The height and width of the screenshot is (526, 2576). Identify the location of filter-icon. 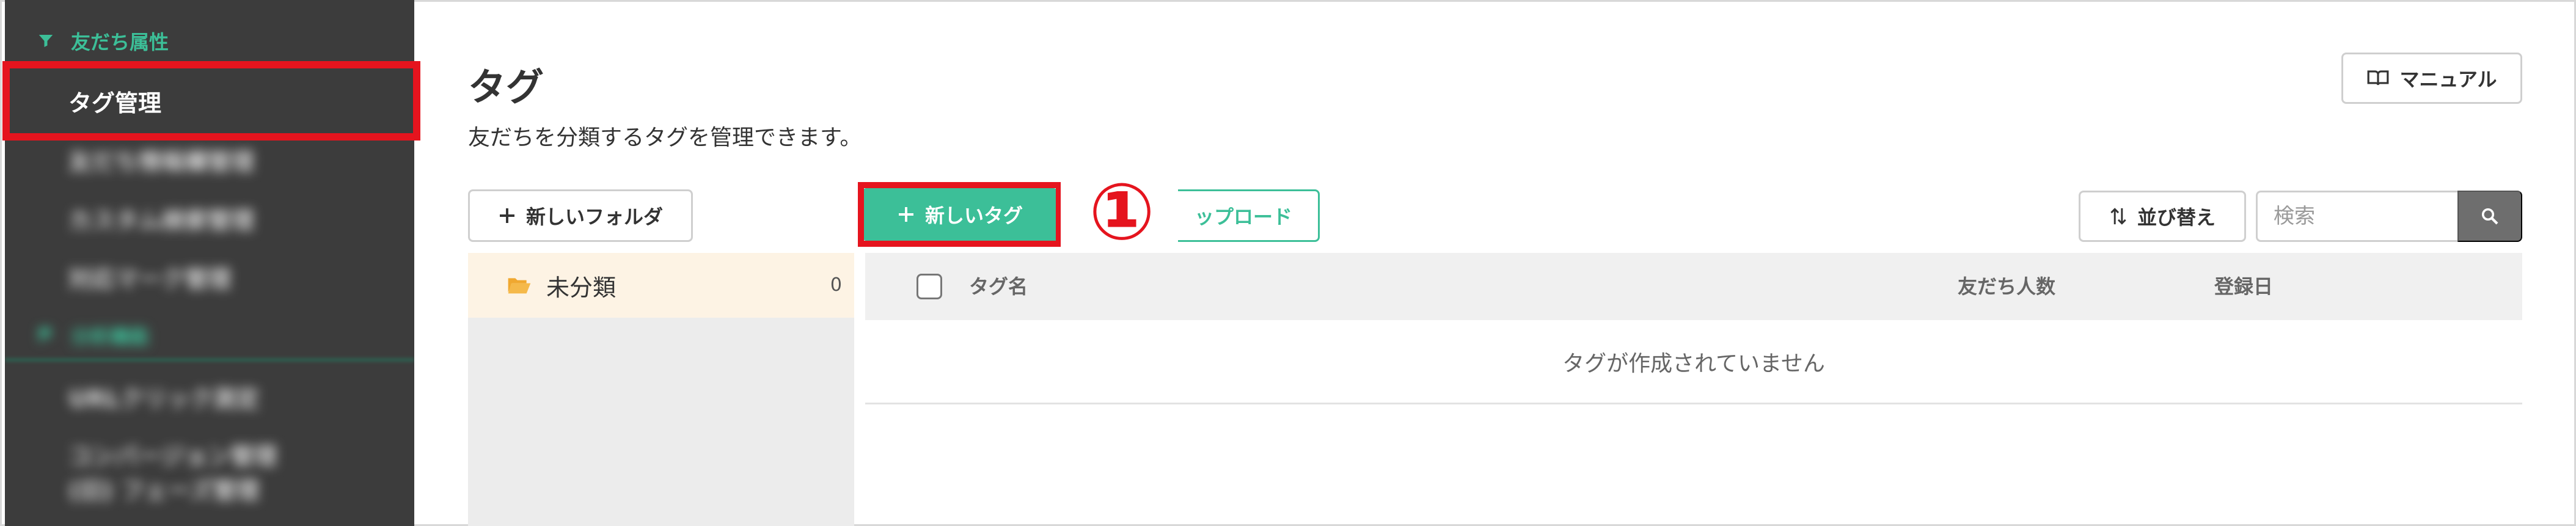
(45, 41).